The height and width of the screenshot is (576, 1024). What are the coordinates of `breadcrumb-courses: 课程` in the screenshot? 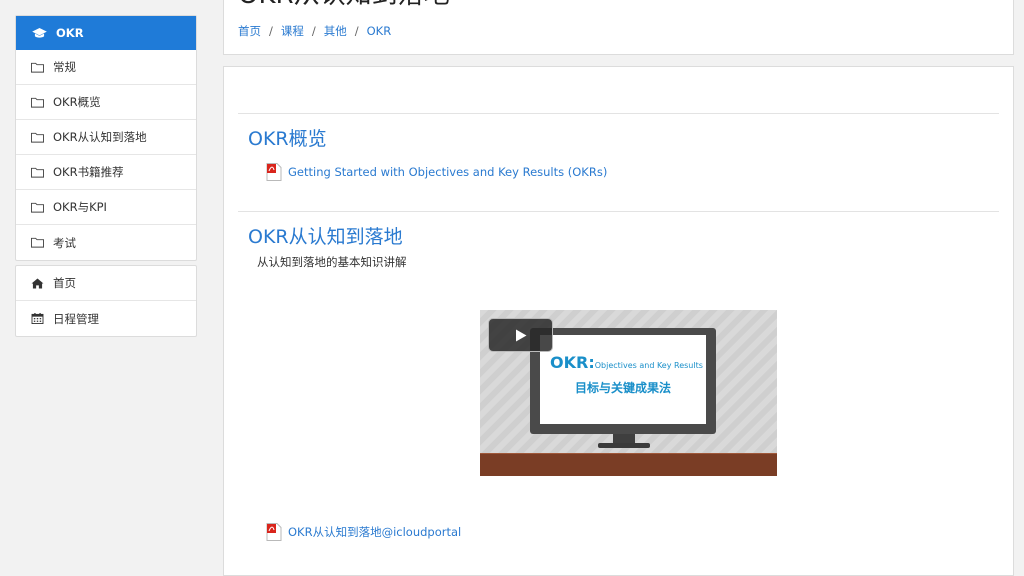 It's located at (292, 31).